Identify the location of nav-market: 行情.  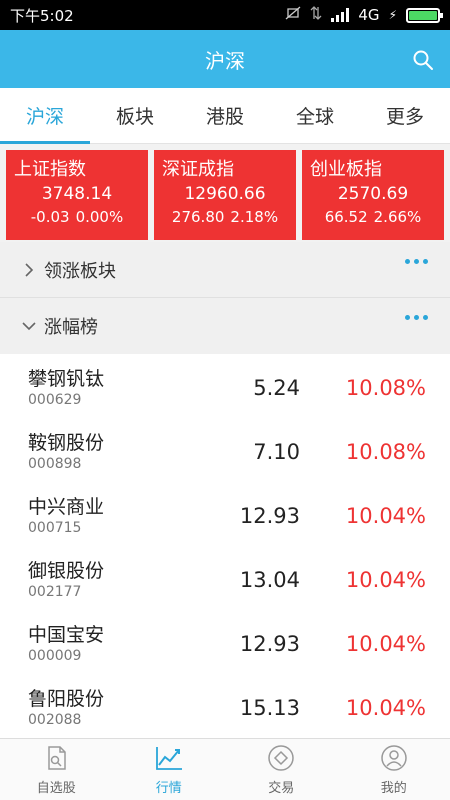
(169, 769).